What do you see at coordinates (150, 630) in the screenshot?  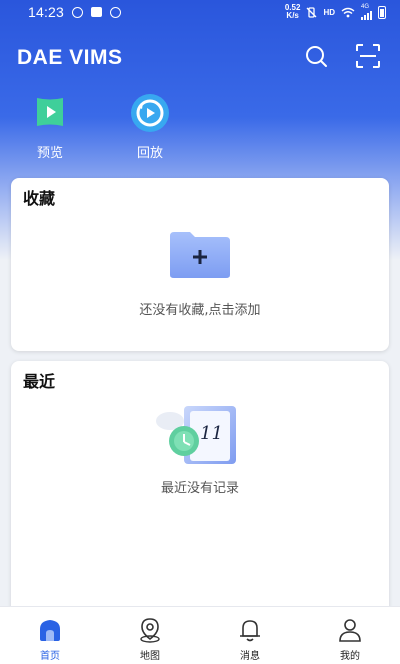 I see `map-pin-icon` at bounding box center [150, 630].